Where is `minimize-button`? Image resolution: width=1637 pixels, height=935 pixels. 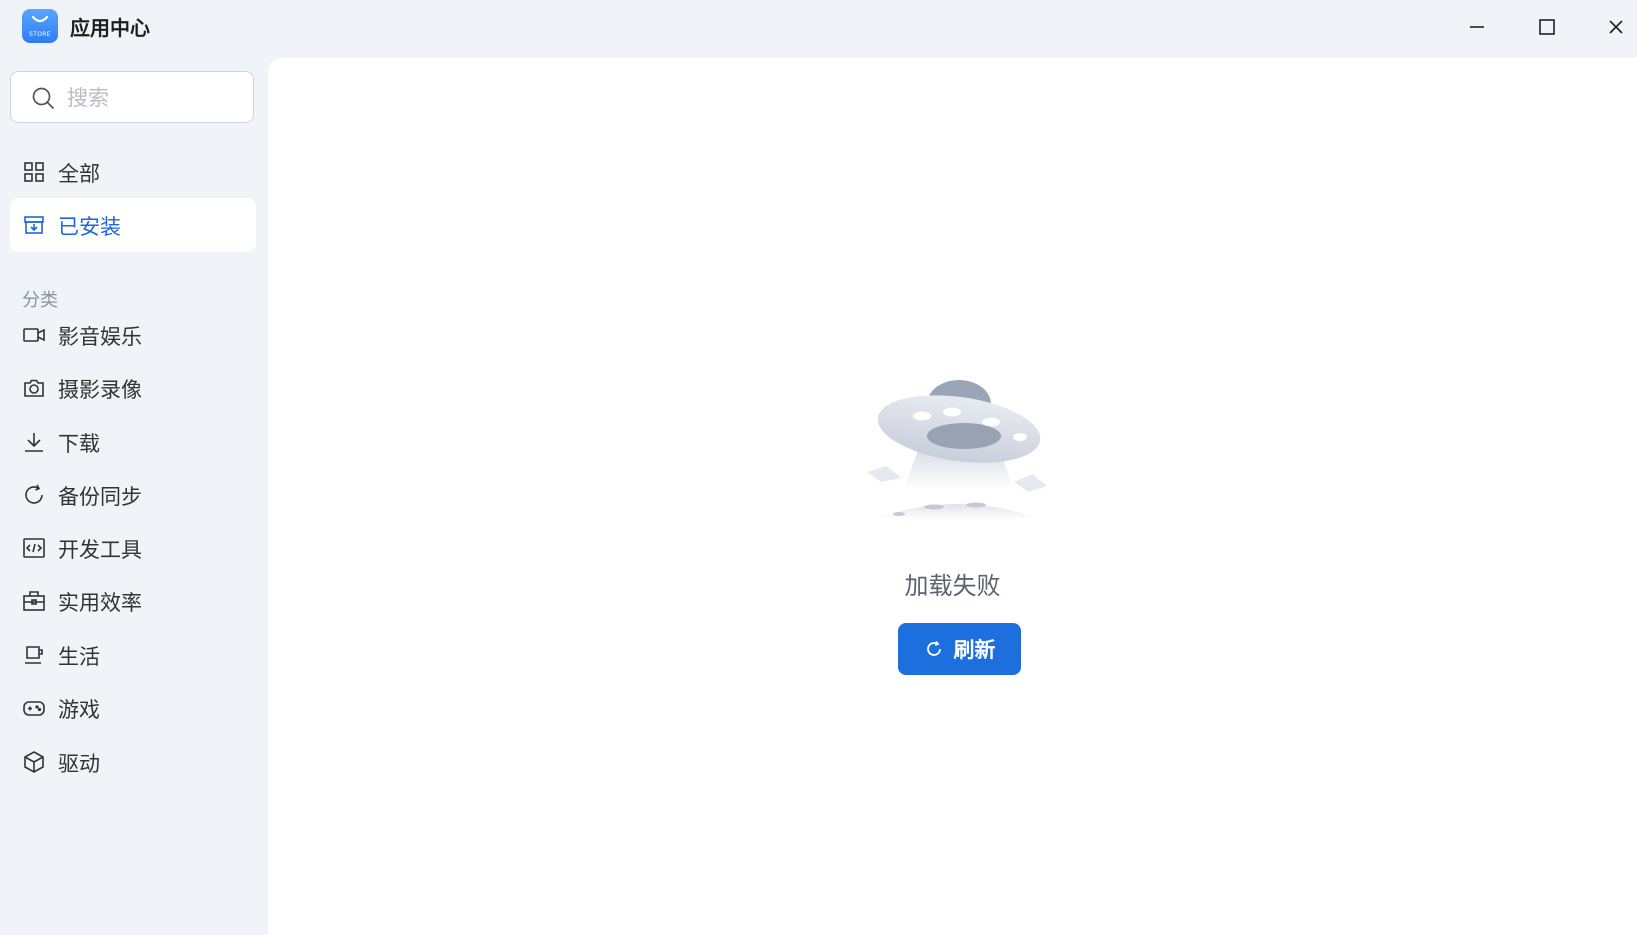
minimize-button is located at coordinates (1477, 27).